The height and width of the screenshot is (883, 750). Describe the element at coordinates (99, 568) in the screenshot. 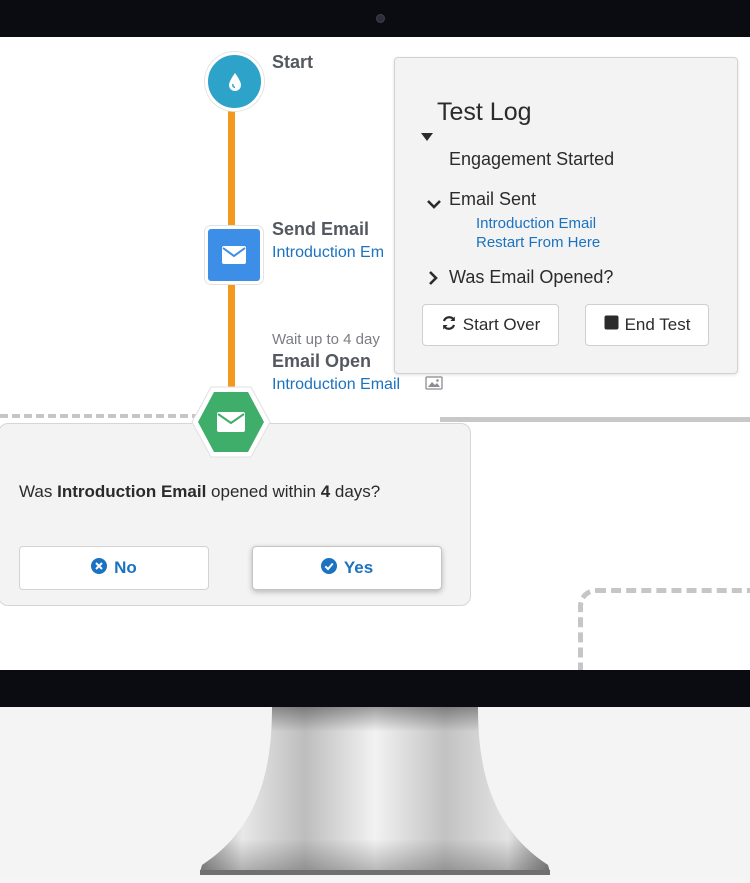

I see `close-circle-icon` at that location.